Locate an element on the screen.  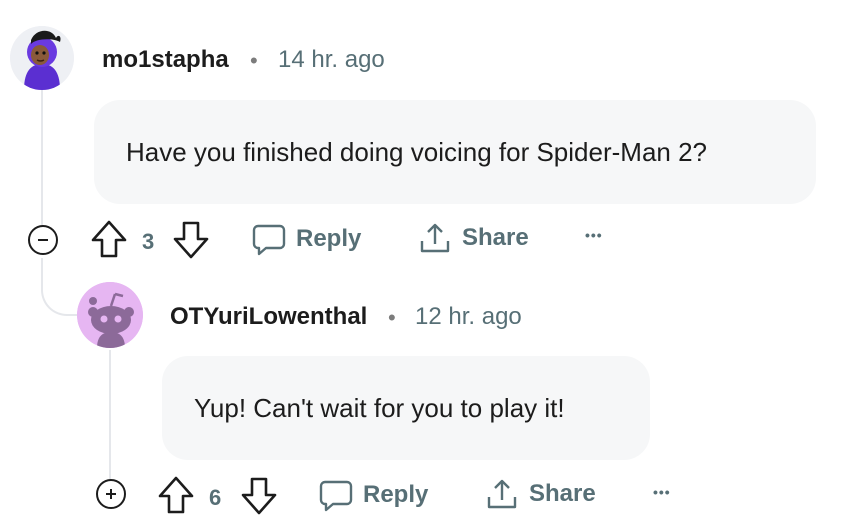
collapse-button is located at coordinates (43, 240).